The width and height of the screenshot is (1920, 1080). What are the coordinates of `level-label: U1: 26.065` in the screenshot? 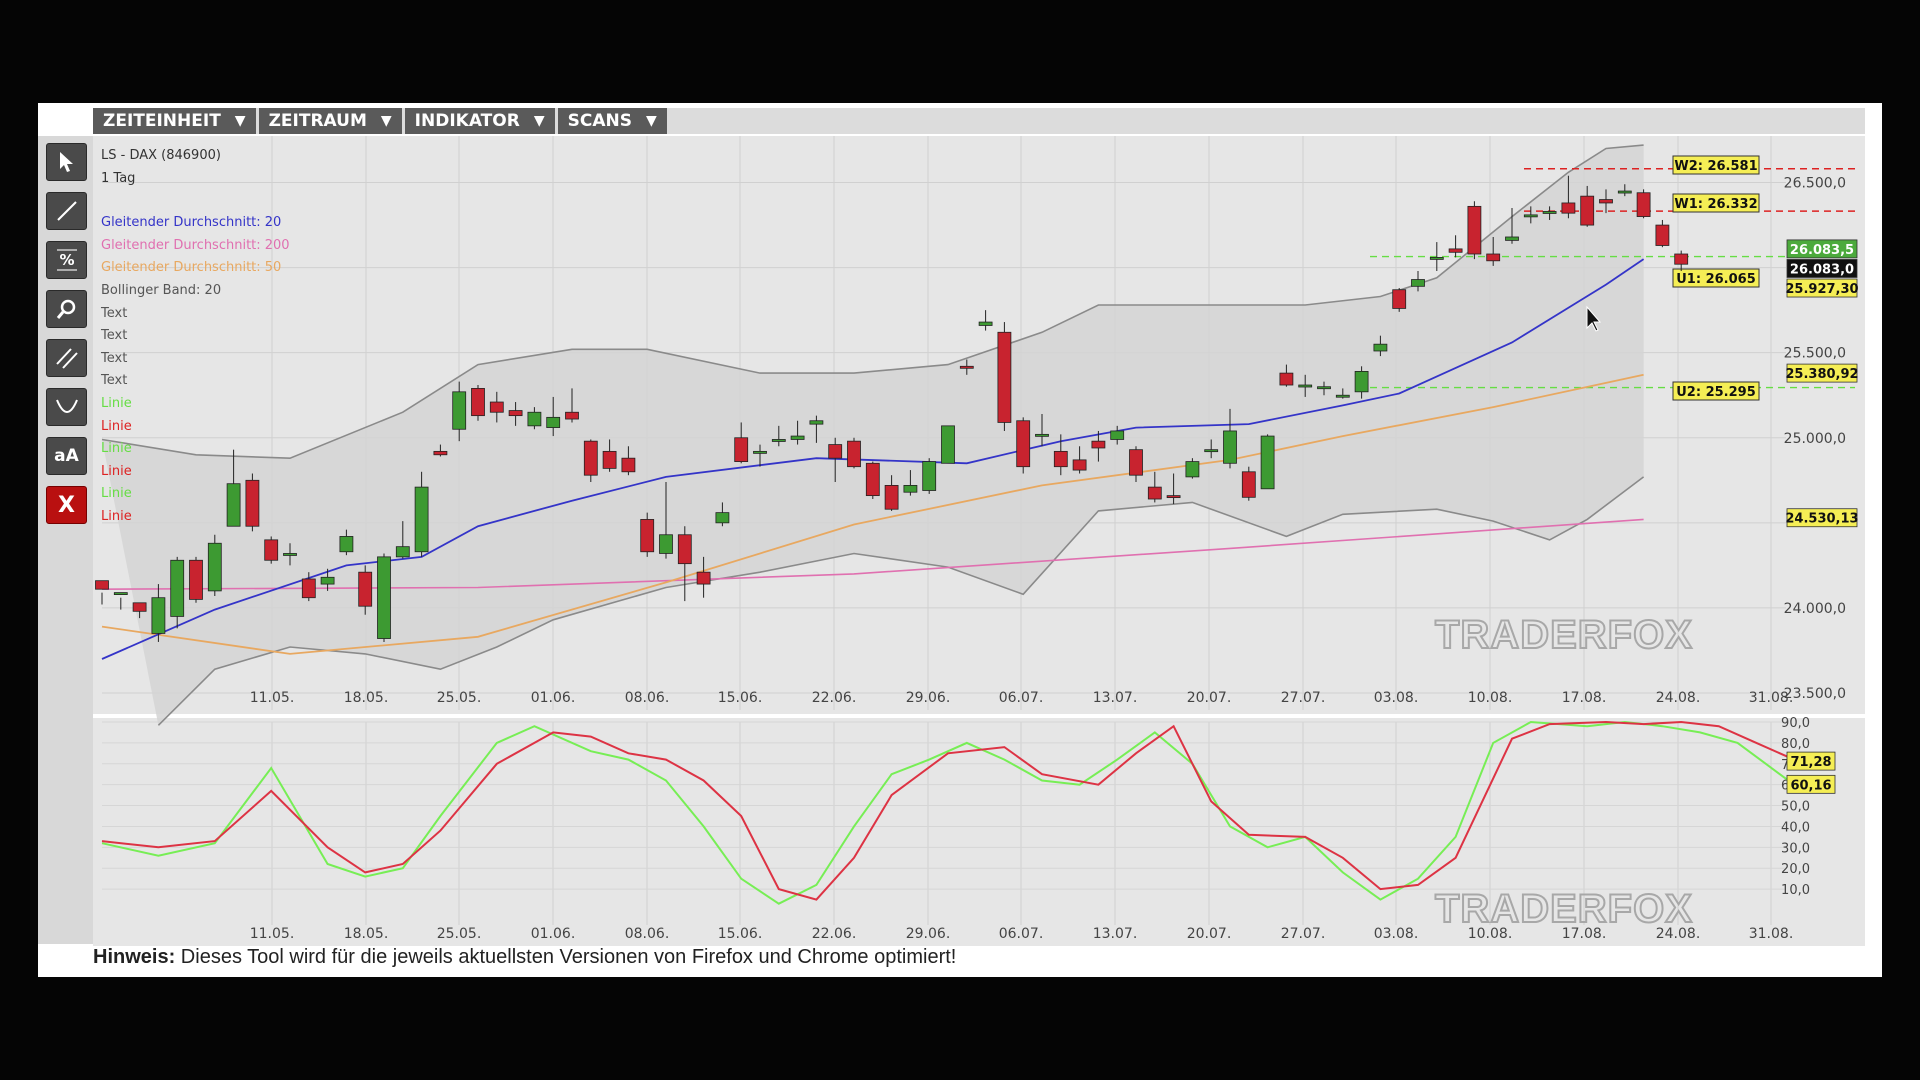 It's located at (1716, 279).